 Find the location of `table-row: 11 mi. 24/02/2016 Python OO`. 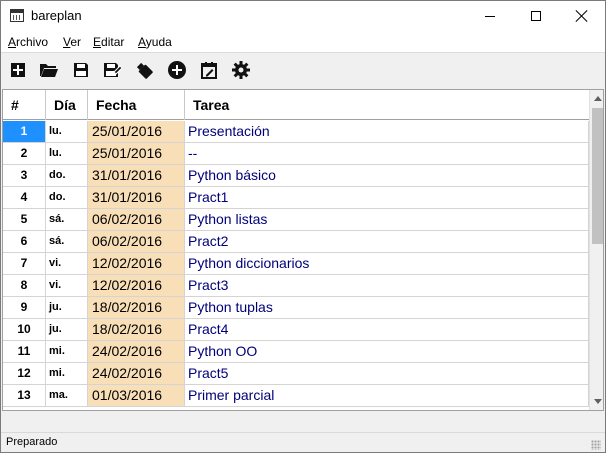

table-row: 11 mi. 24/02/2016 Python OO is located at coordinates (296, 352).